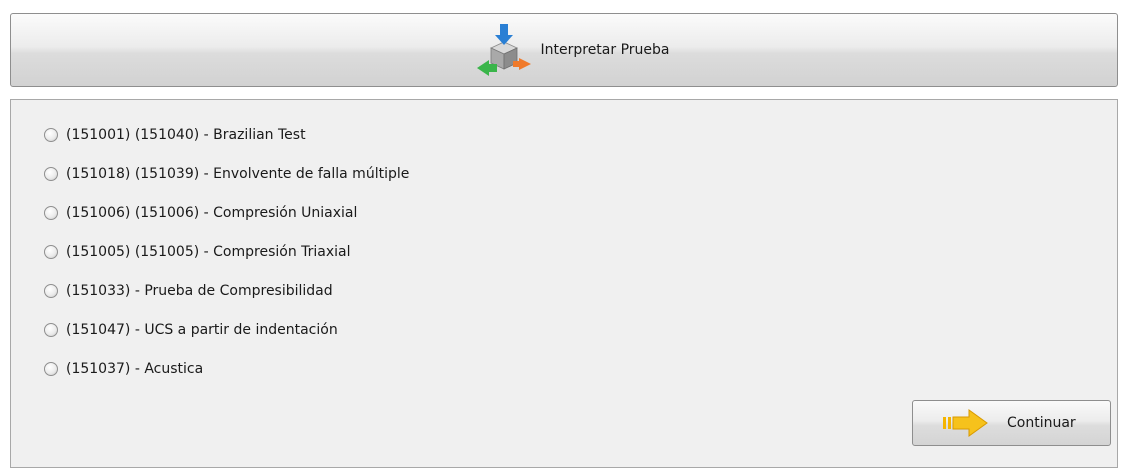 This screenshot has width=1129, height=470. What do you see at coordinates (226, 369) in the screenshot?
I see `option-acustica: (151037) - Acustica` at bounding box center [226, 369].